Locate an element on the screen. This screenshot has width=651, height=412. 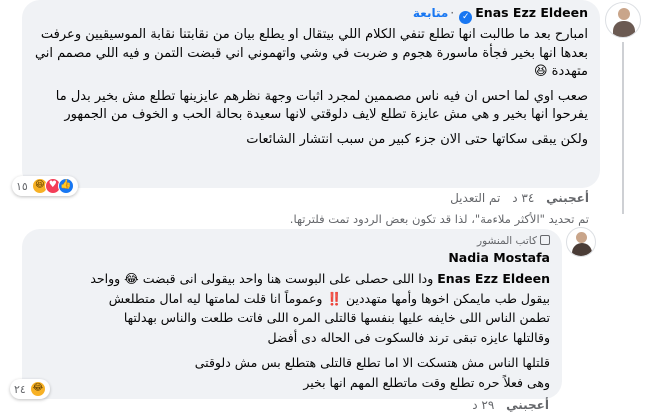
verified-badge-icon: ✓ is located at coordinates (466, 17).